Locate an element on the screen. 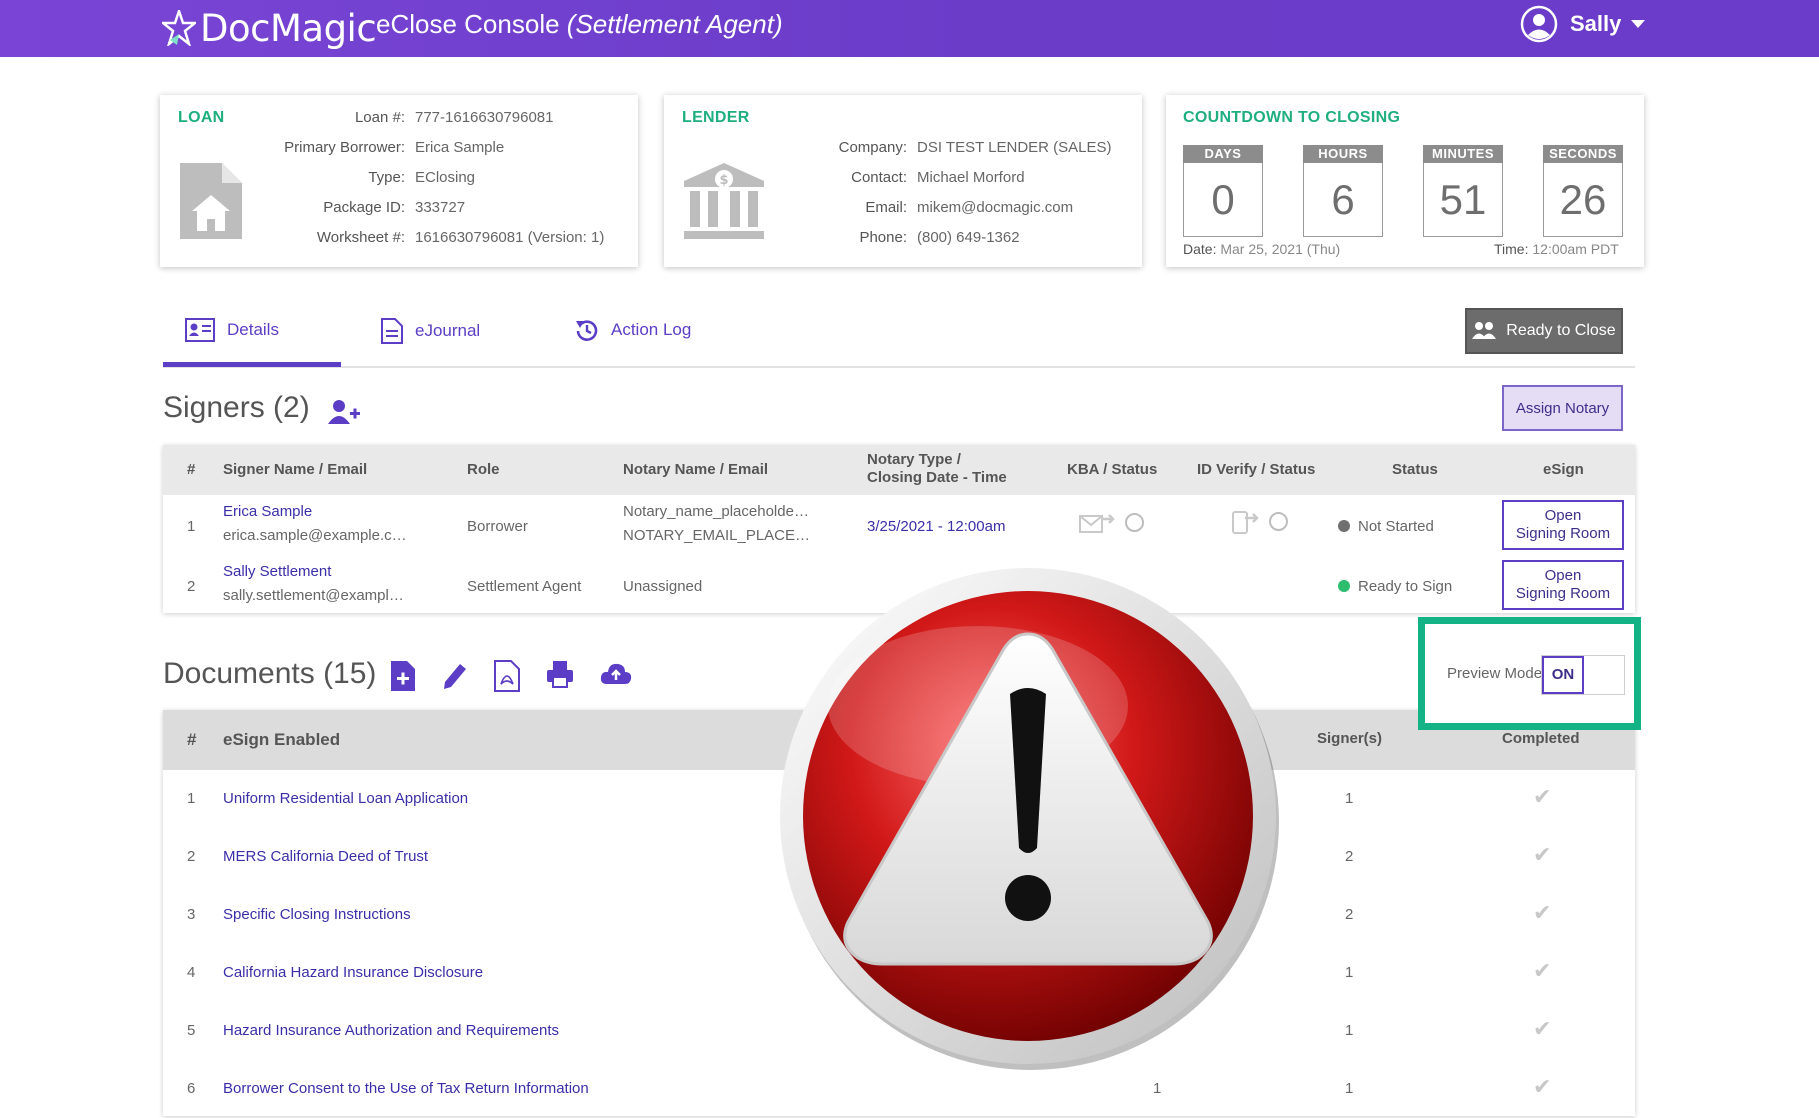  add-signer-icon is located at coordinates (344, 412).